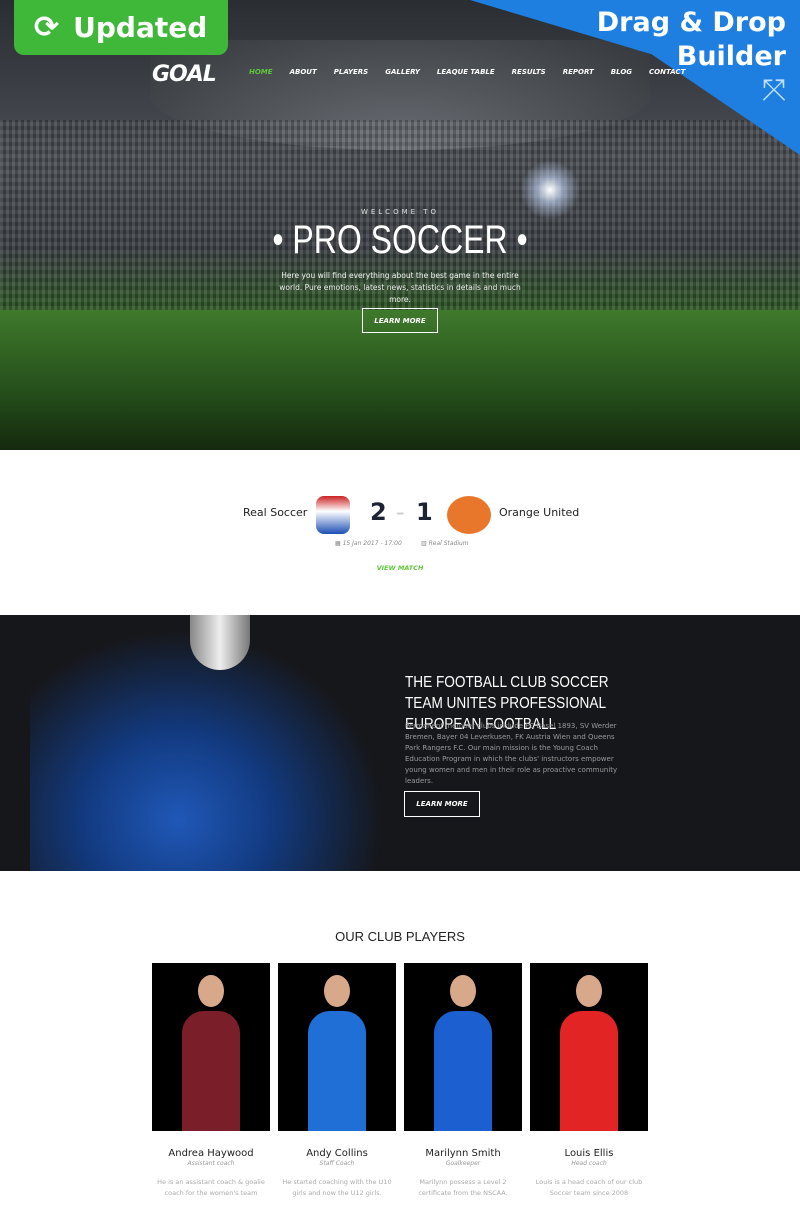  What do you see at coordinates (463, 1153) in the screenshot?
I see `player-name: Marilynn Smith` at bounding box center [463, 1153].